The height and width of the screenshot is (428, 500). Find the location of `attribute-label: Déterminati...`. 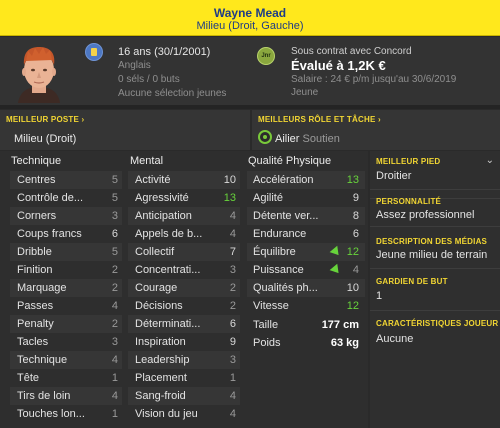

attribute-label: Déterminati... is located at coordinates (168, 324).